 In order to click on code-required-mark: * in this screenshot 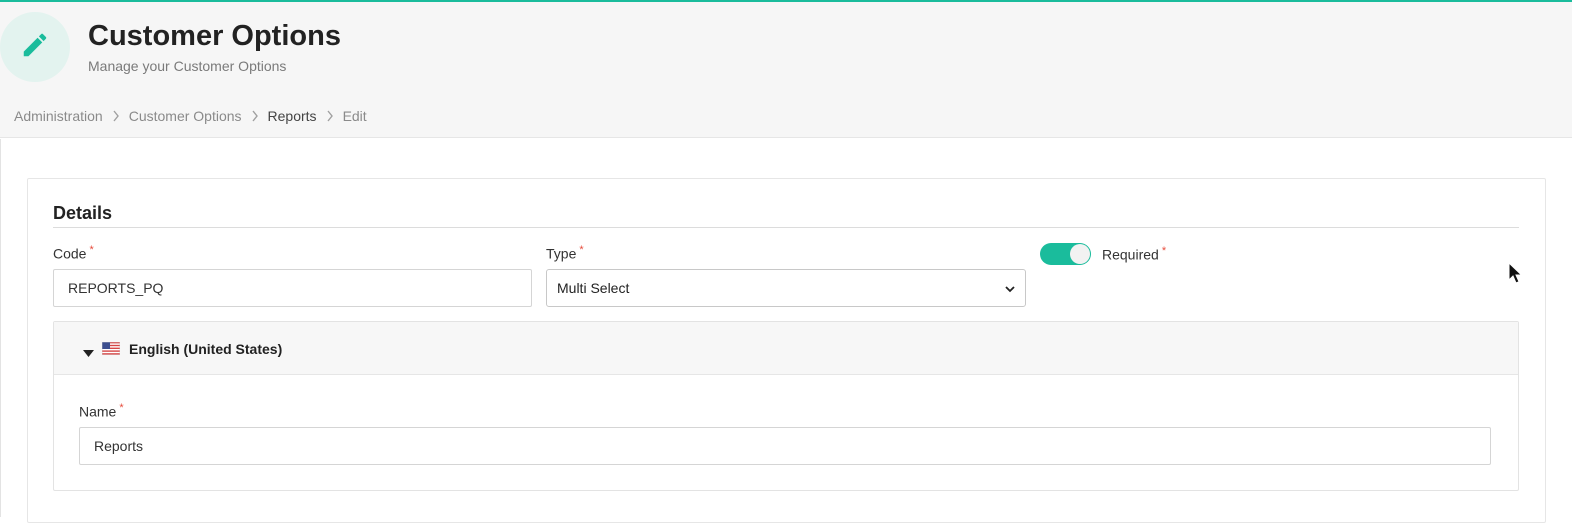, I will do `click(91, 250)`.